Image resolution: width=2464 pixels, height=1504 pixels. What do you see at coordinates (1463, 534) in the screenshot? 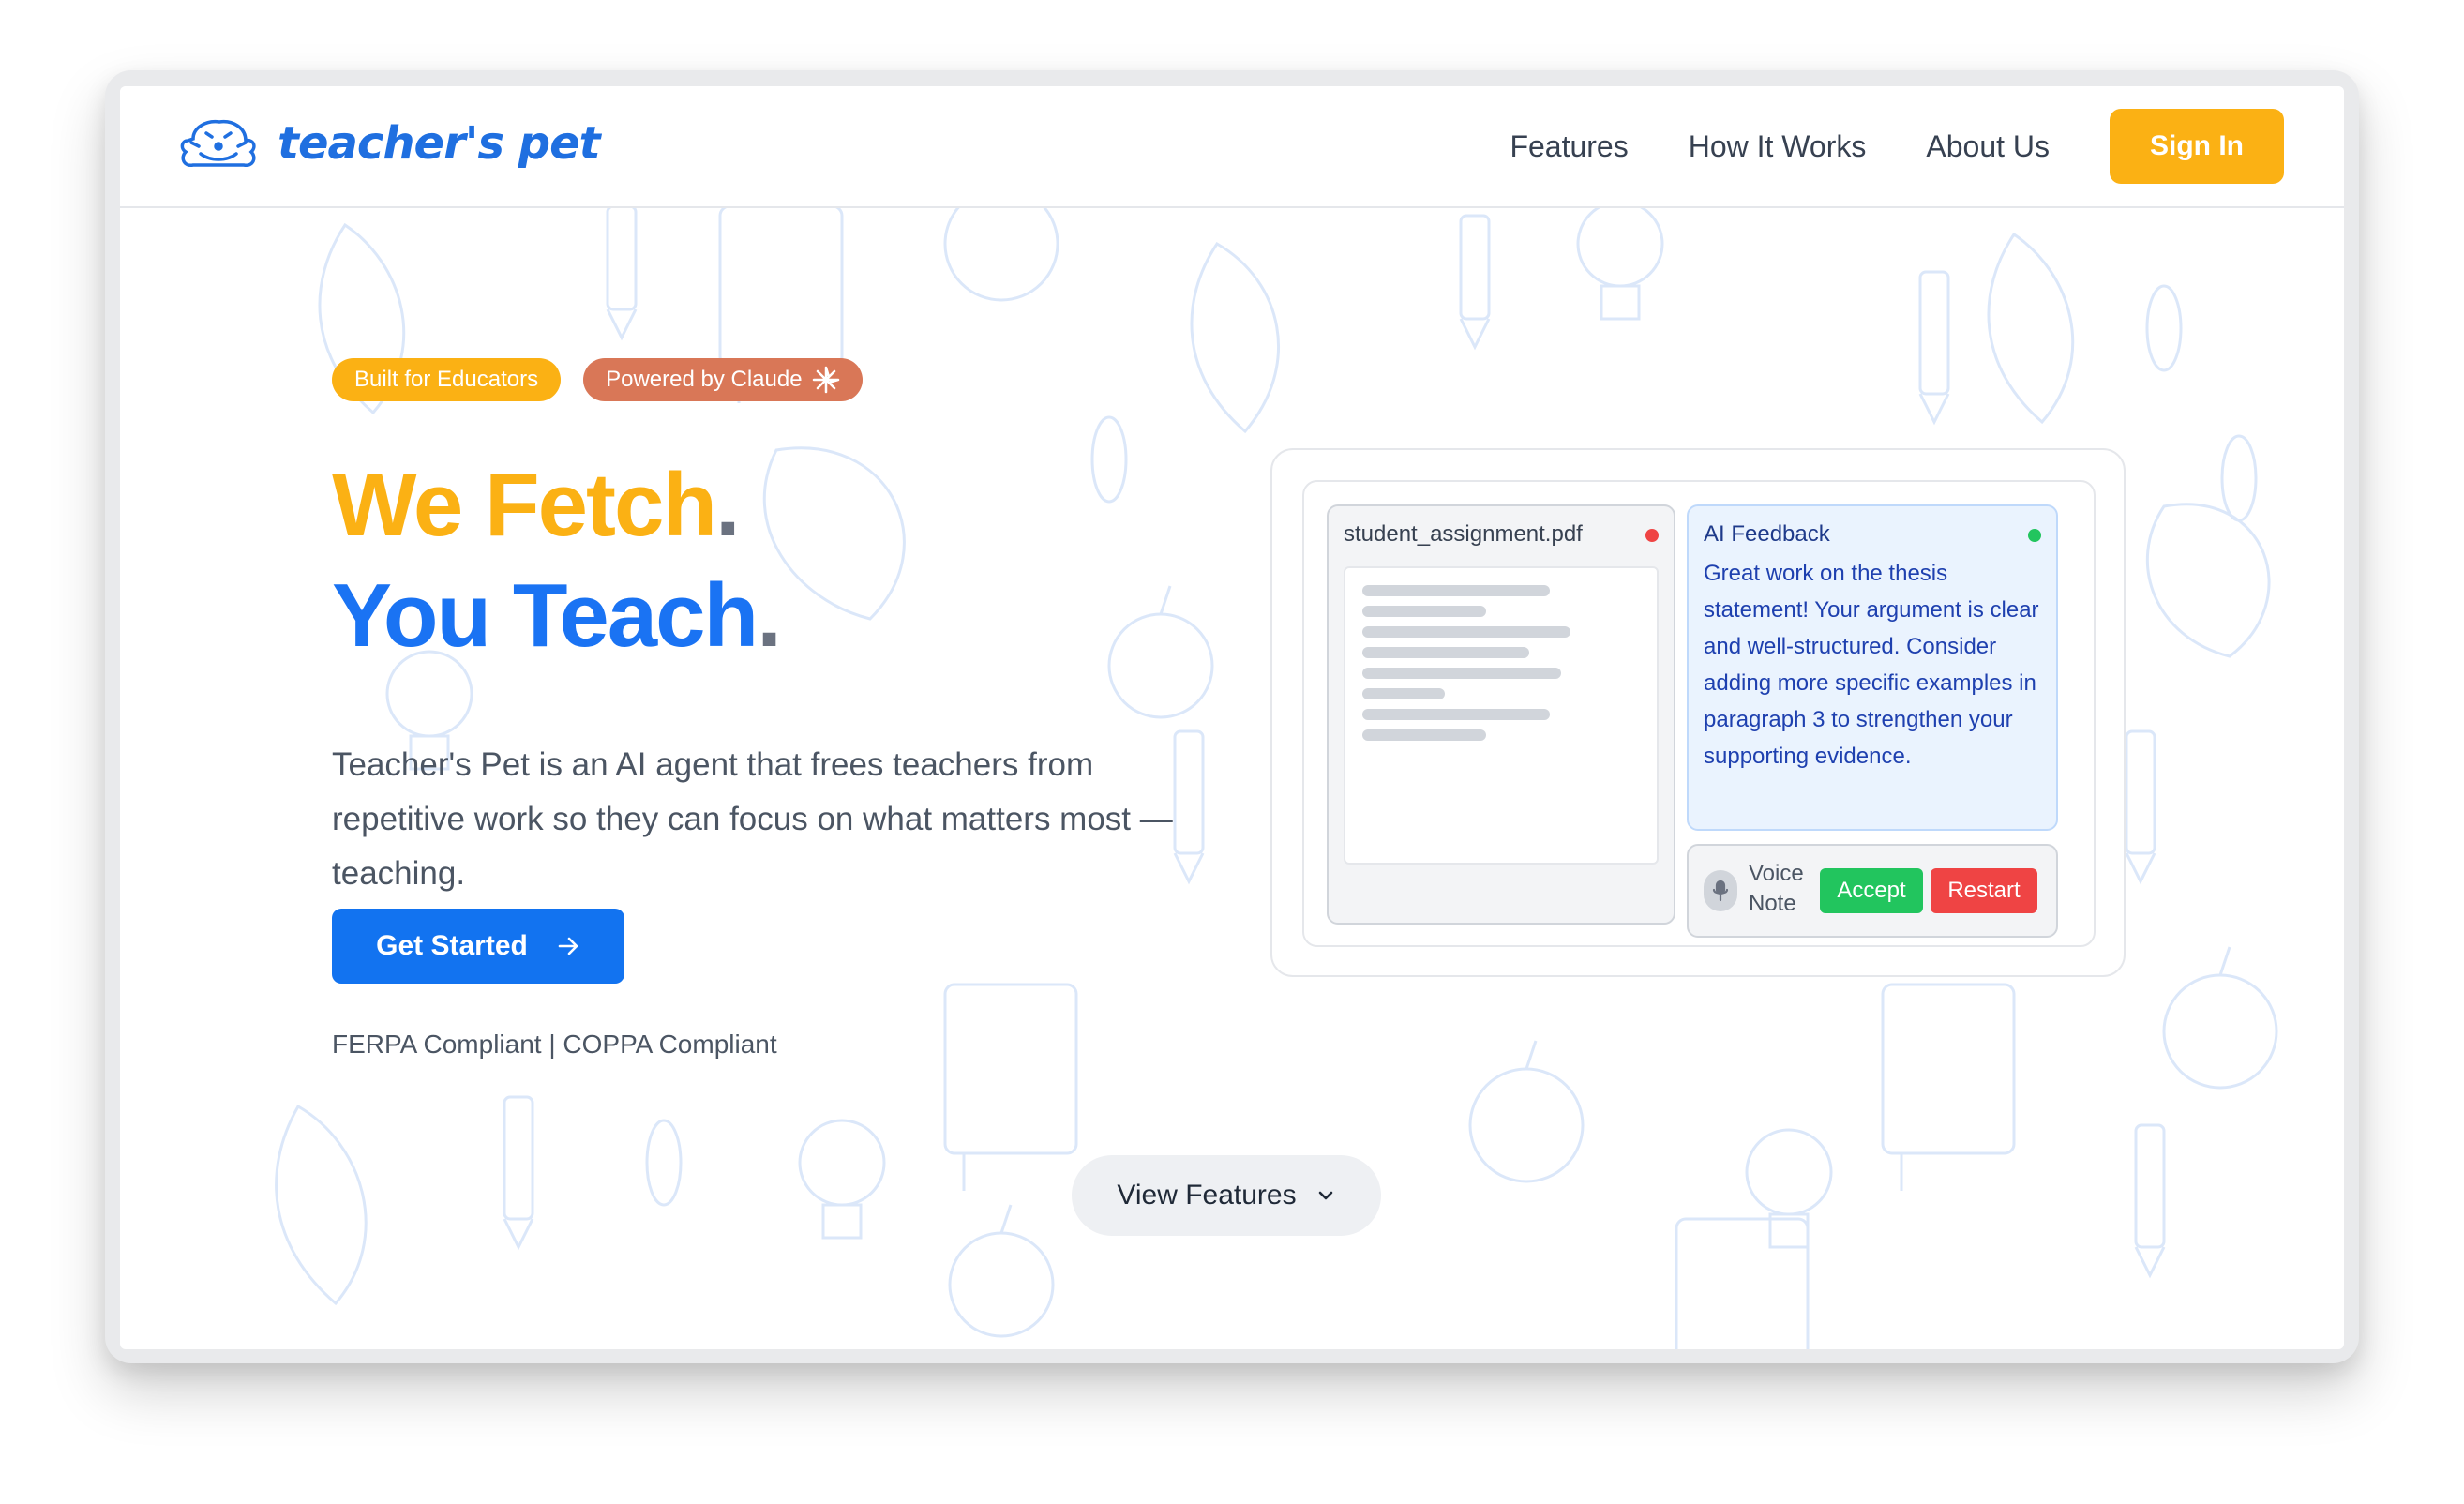
I see `document-filename: student_assignment.pdf` at bounding box center [1463, 534].